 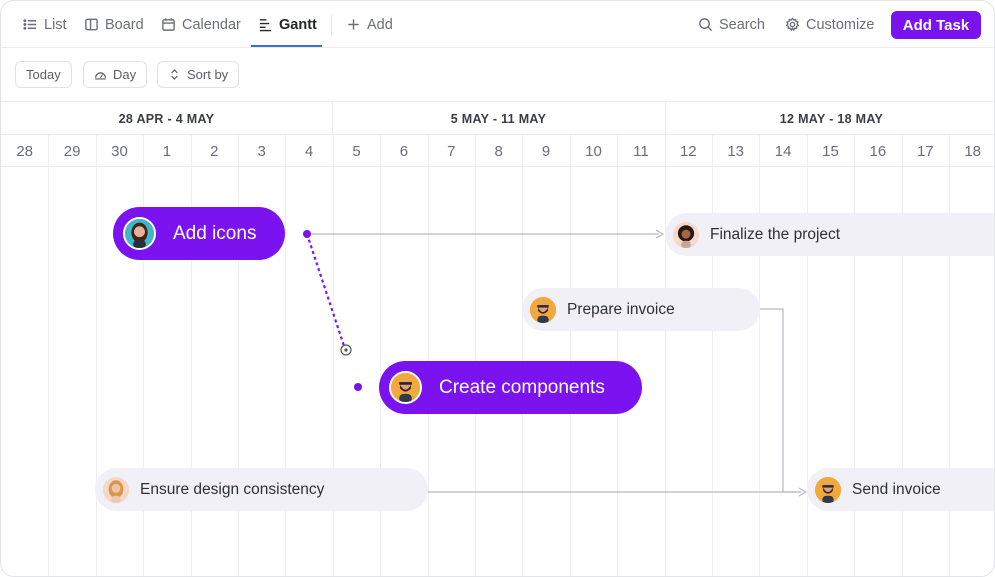 What do you see at coordinates (309, 151) in the screenshot?
I see `day-label: 4` at bounding box center [309, 151].